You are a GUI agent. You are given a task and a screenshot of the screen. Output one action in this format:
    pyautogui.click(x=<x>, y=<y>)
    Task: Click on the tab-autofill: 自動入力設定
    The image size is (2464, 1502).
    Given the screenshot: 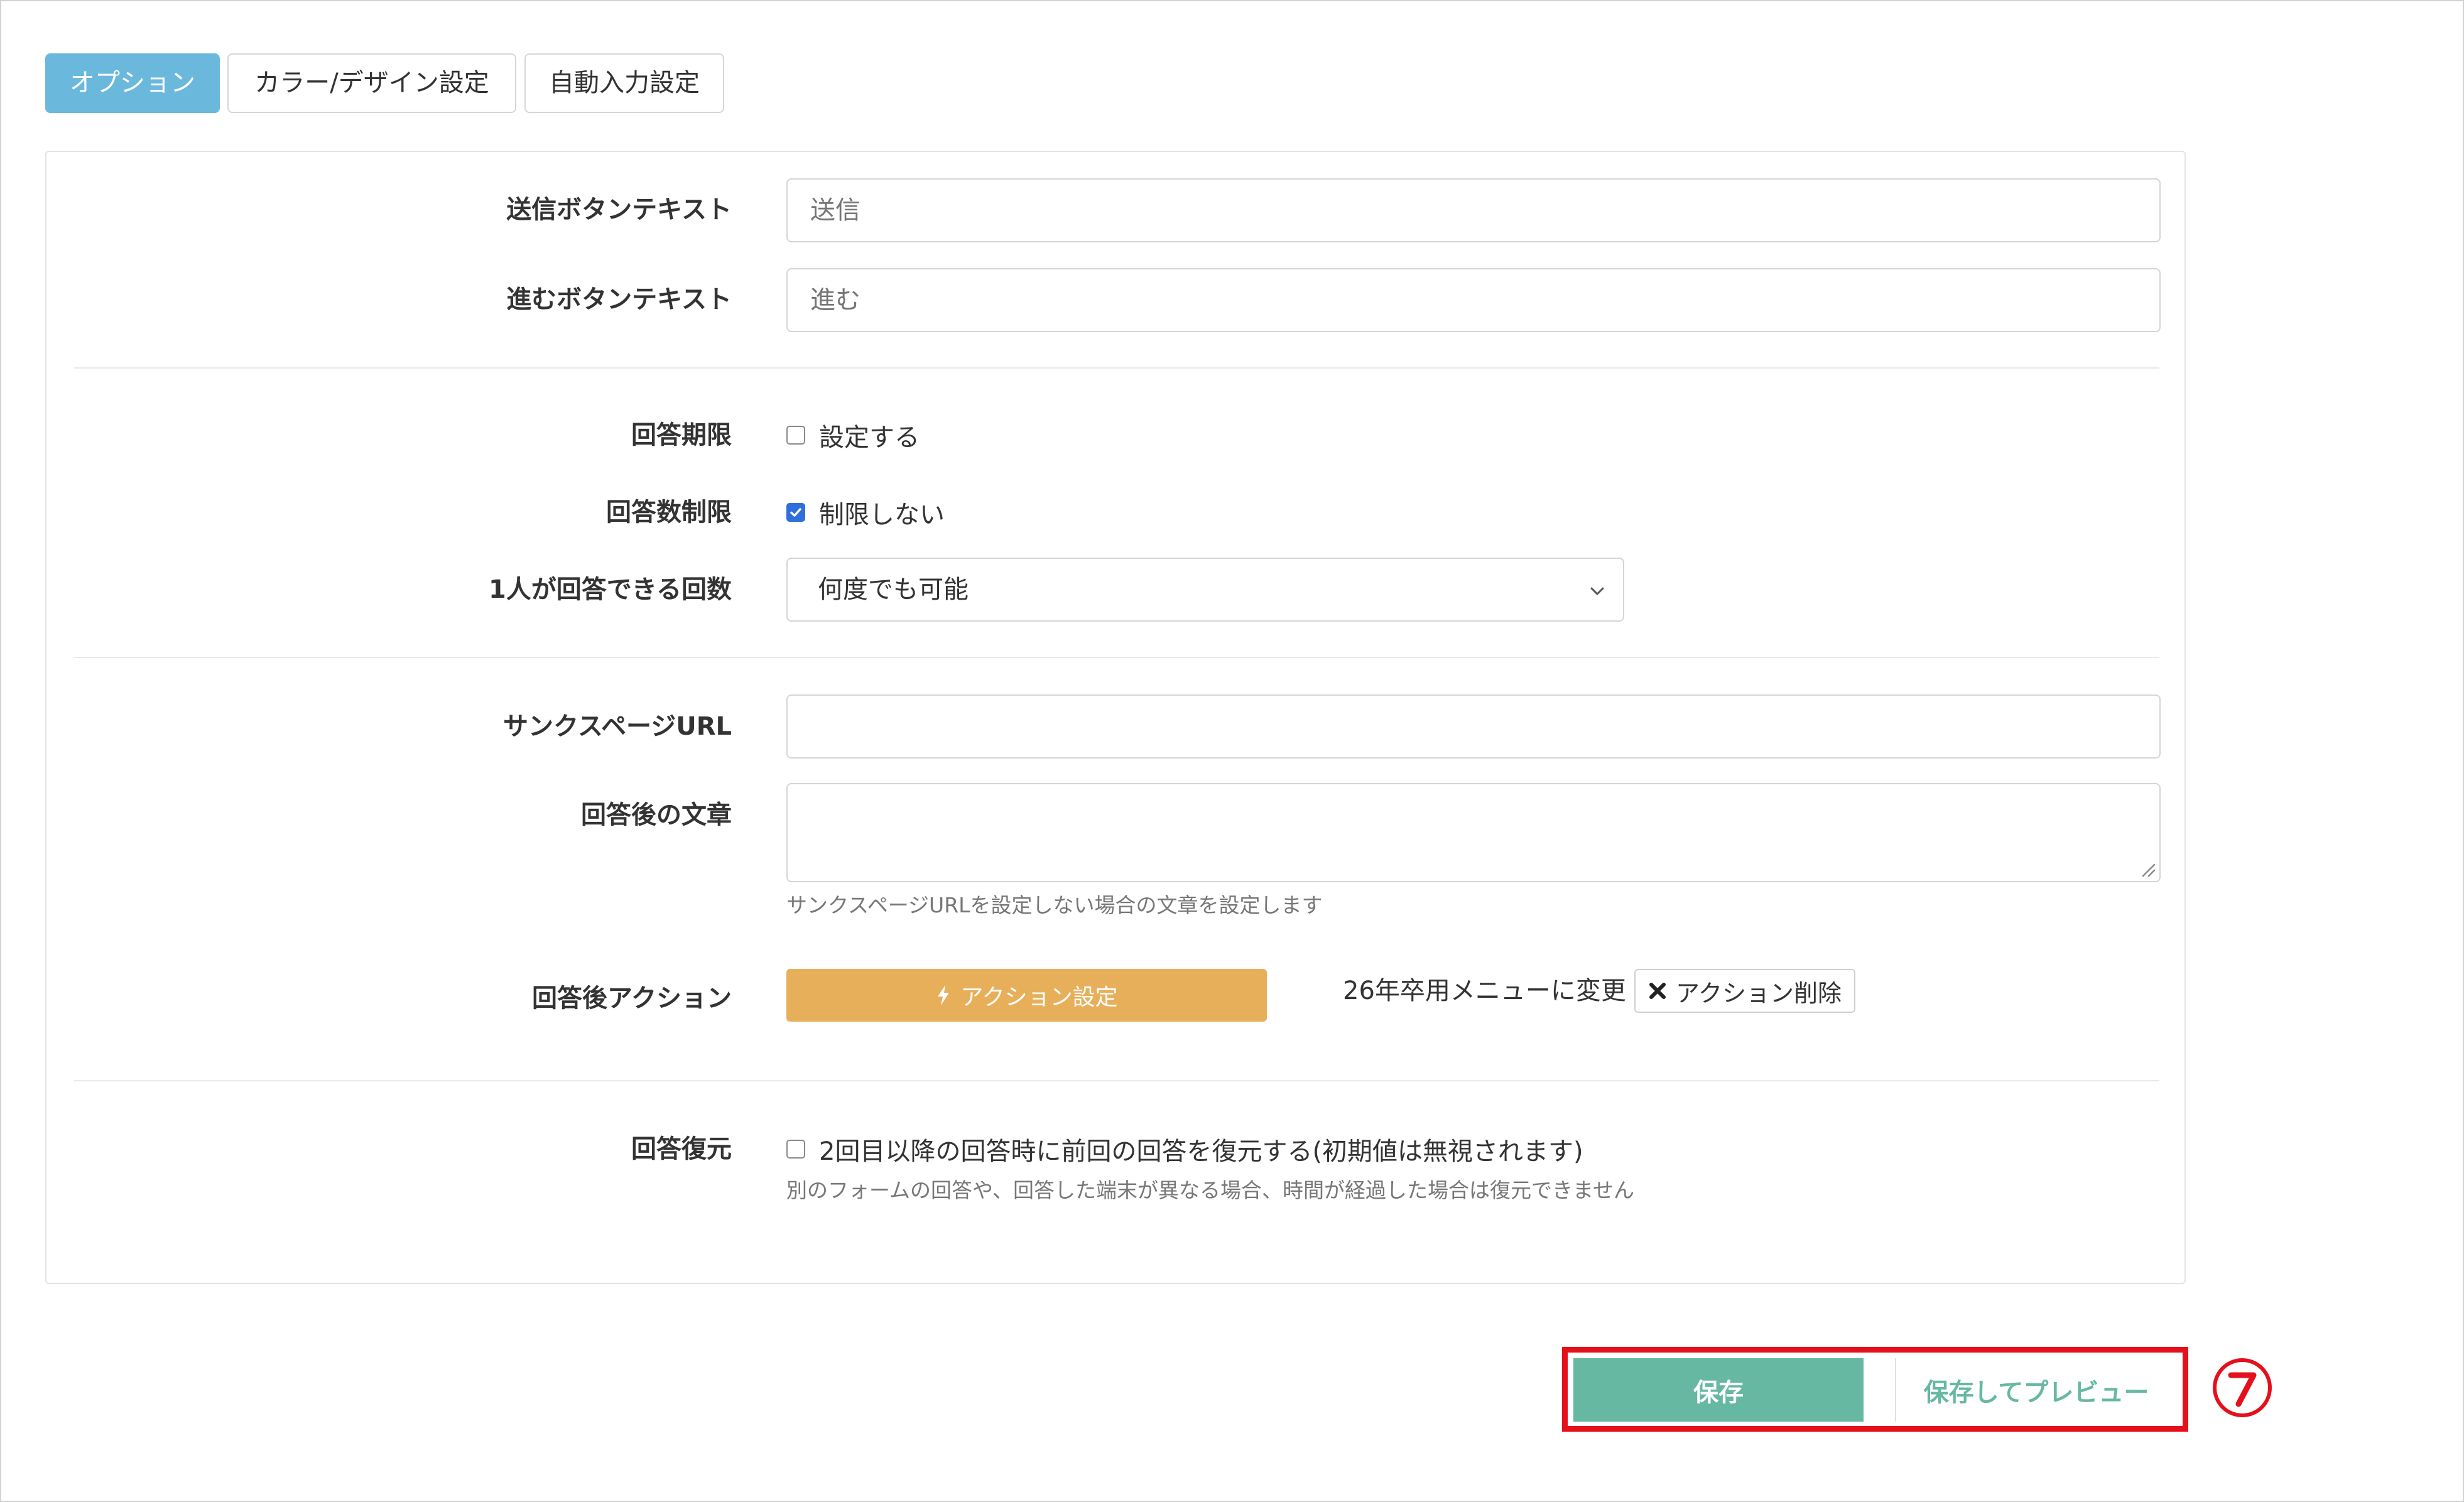 What is the action you would take?
    pyautogui.click(x=624, y=83)
    